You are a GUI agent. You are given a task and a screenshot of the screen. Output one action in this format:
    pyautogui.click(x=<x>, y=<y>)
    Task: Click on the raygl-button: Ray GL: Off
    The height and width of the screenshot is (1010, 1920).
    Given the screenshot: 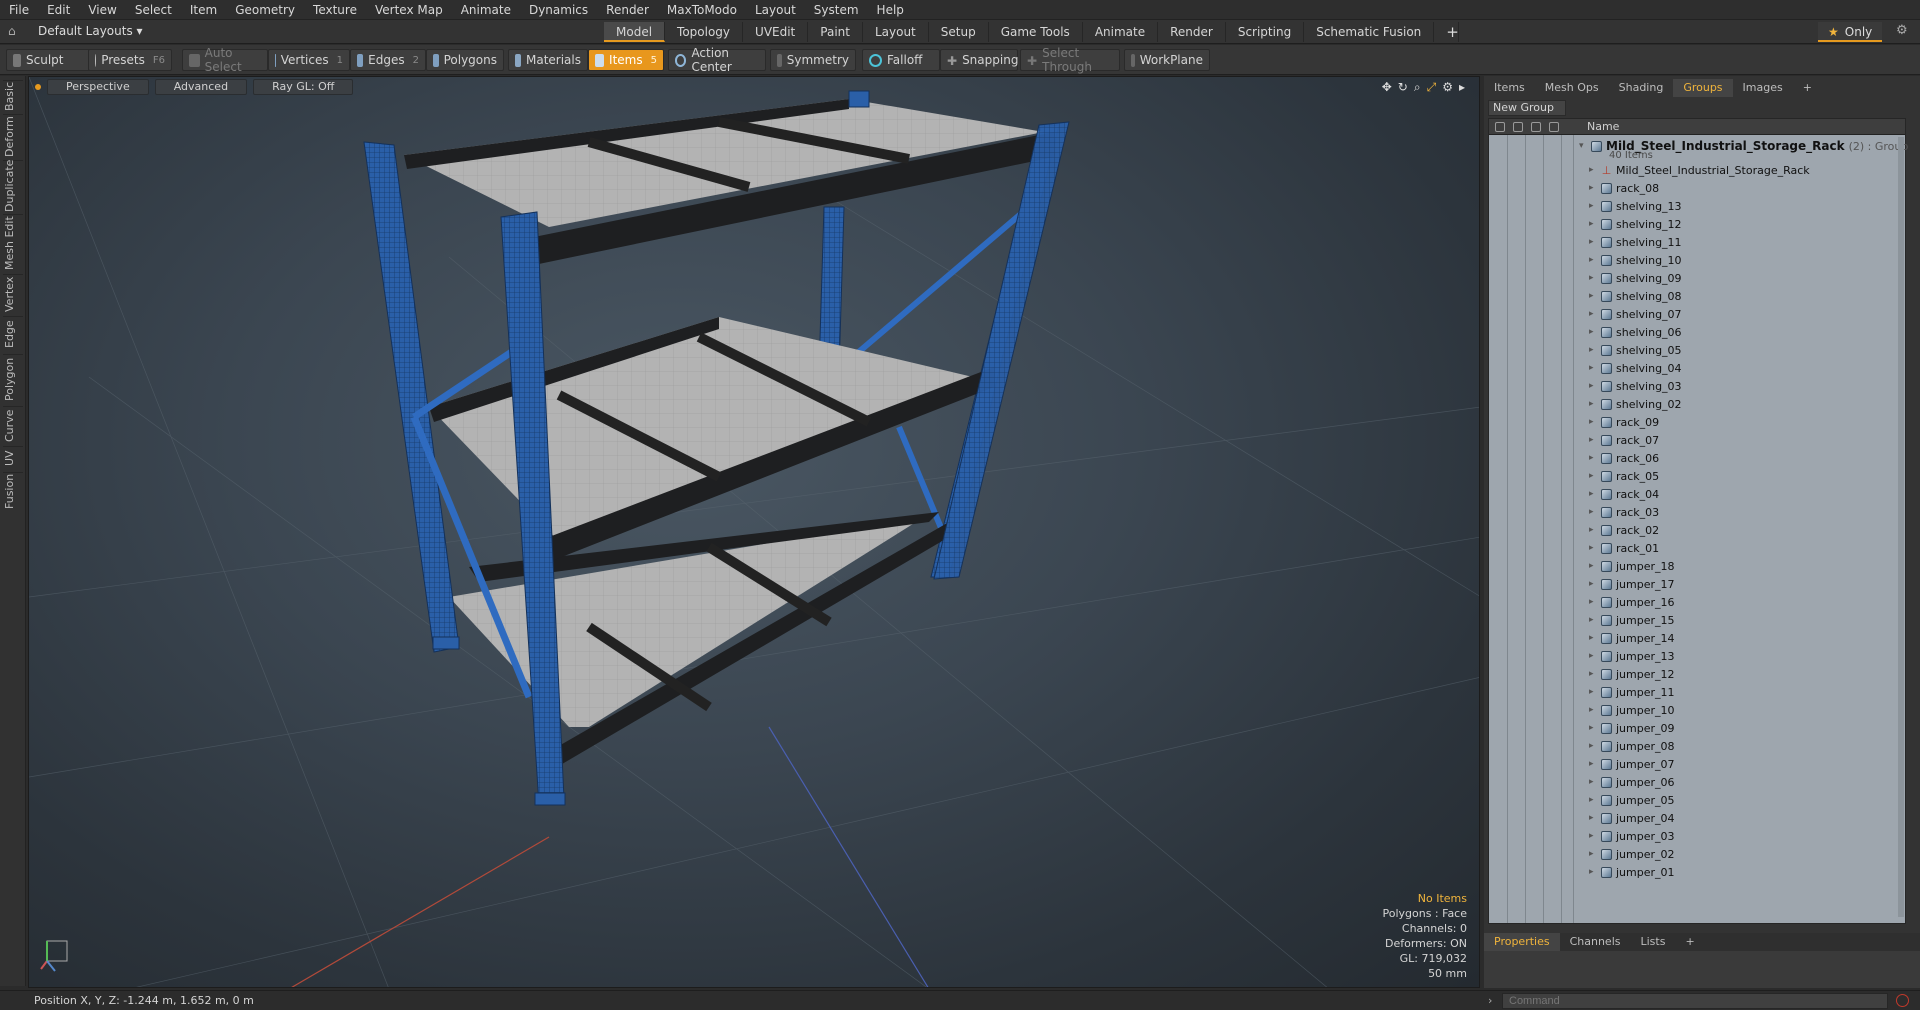 What is the action you would take?
    pyautogui.click(x=303, y=87)
    